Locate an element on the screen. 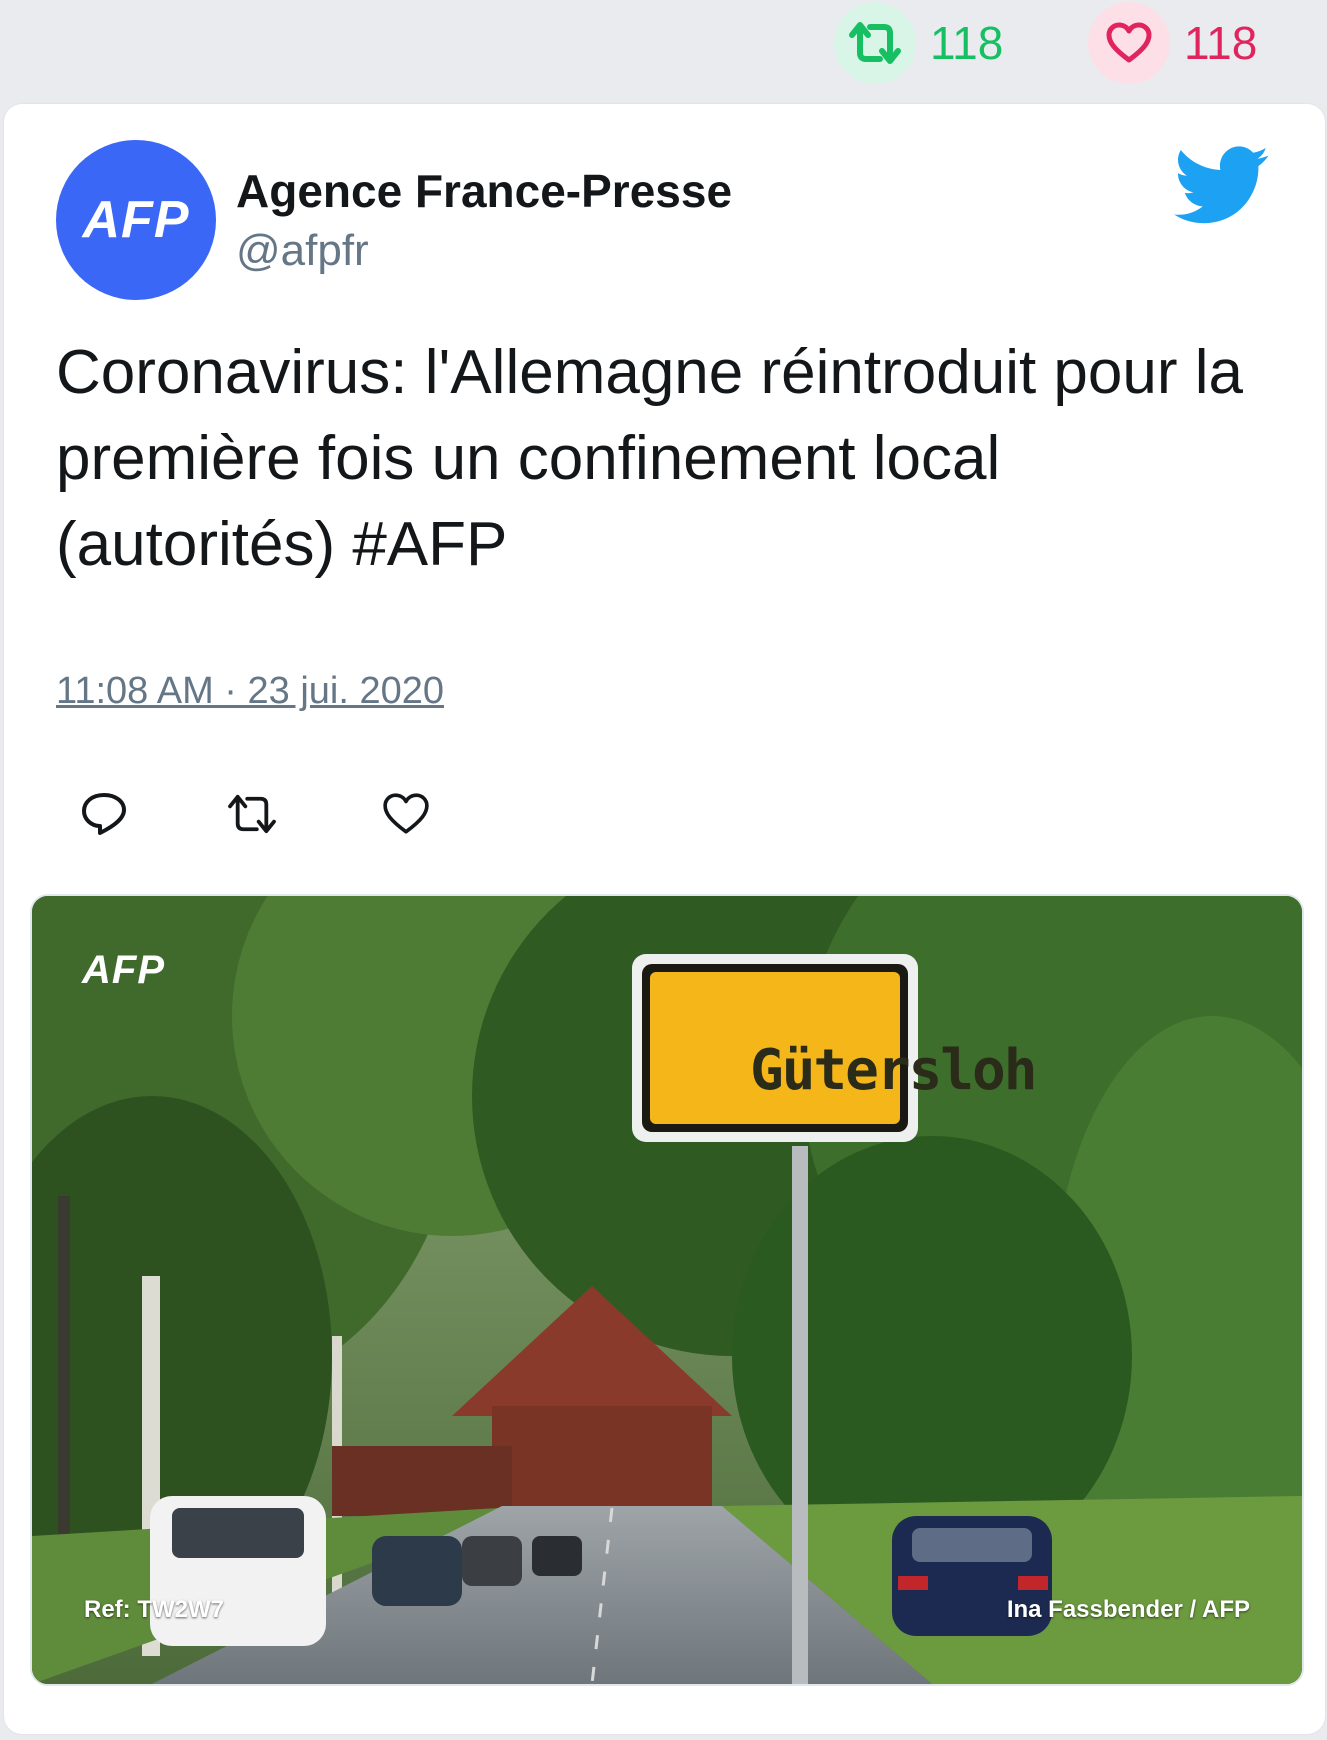 This screenshot has height=1740, width=1327. retweet-button is located at coordinates (252, 814).